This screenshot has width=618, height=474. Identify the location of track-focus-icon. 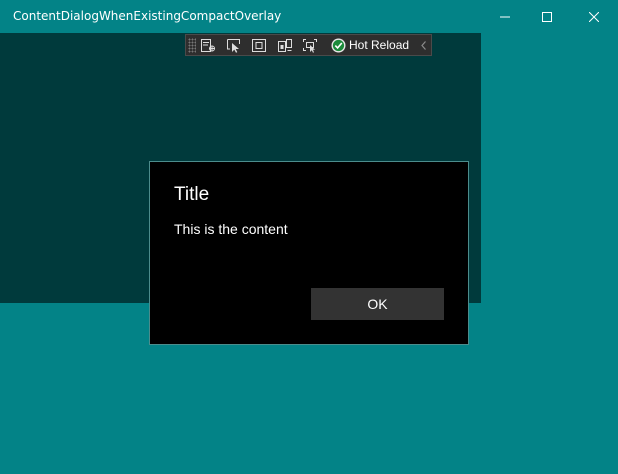
(285, 45).